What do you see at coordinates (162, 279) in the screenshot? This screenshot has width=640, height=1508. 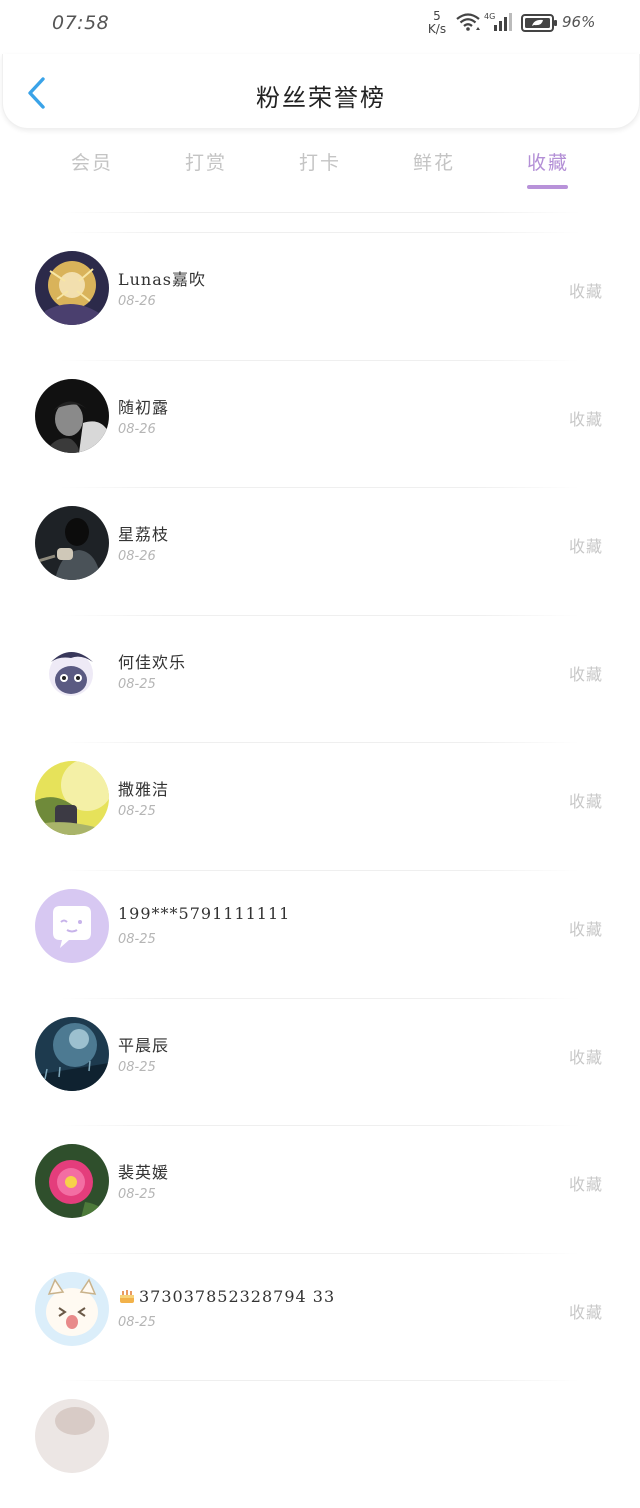 I see `user-name: Lunas嘉吹` at bounding box center [162, 279].